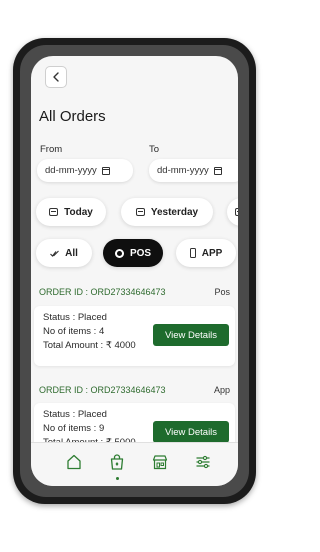 This screenshot has height=552, width=320. I want to click on order-item-count: No of items : 4, so click(74, 331).